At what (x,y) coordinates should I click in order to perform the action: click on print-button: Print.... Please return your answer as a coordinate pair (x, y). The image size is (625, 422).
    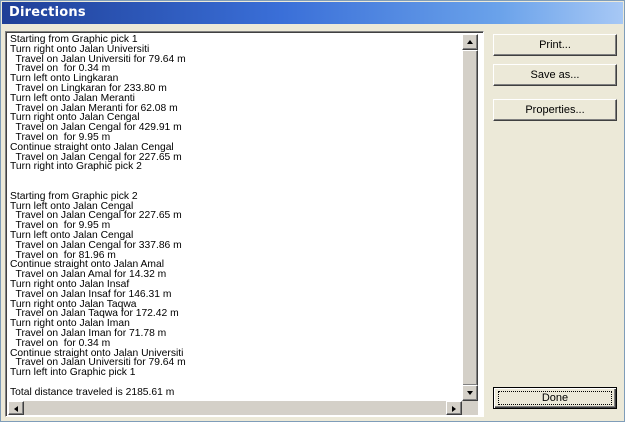
    Looking at the image, I should click on (555, 45).